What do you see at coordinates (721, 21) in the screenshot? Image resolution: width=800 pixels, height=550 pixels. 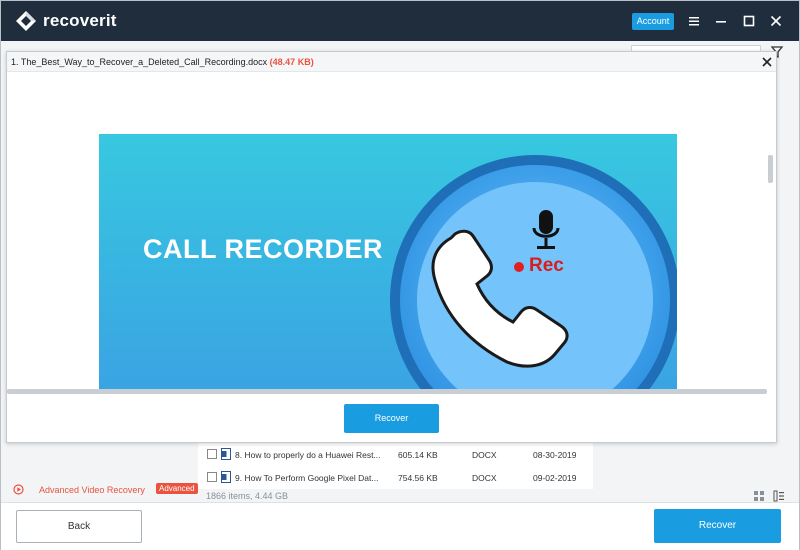 I see `minimize-icon` at bounding box center [721, 21].